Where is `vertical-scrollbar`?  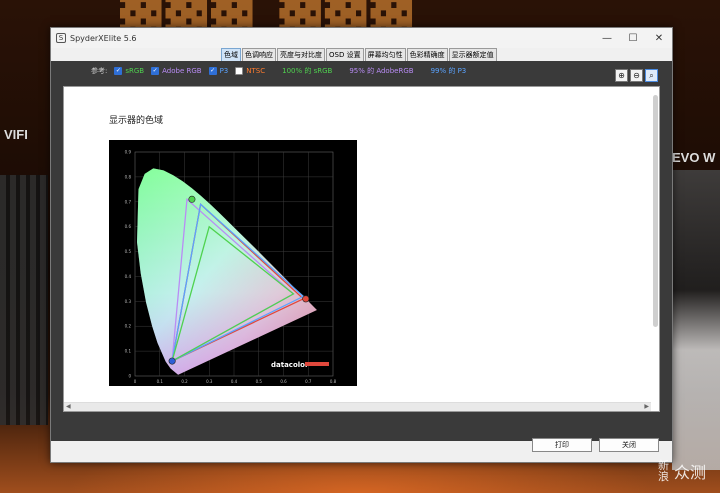
vertical-scrollbar is located at coordinates (655, 245).